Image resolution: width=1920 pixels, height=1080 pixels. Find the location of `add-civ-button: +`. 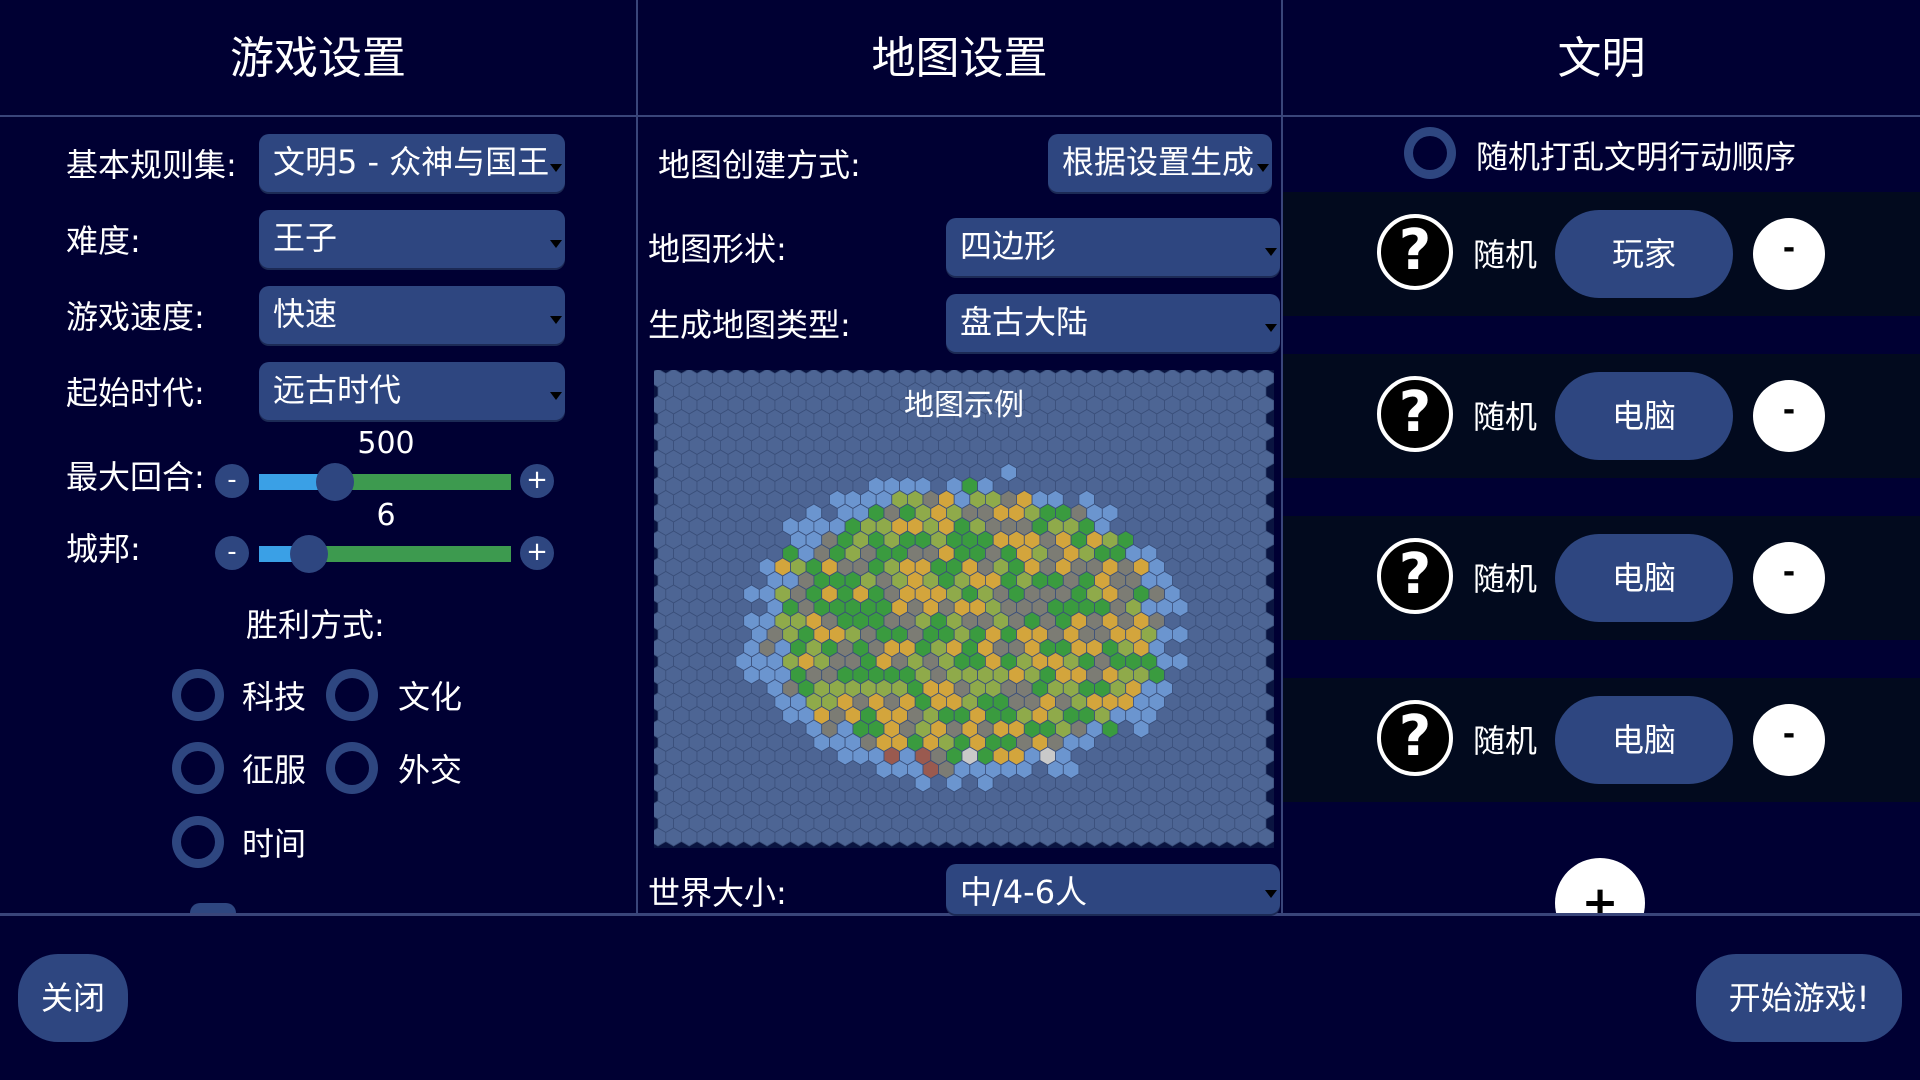

add-civ-button: + is located at coordinates (1600, 885).